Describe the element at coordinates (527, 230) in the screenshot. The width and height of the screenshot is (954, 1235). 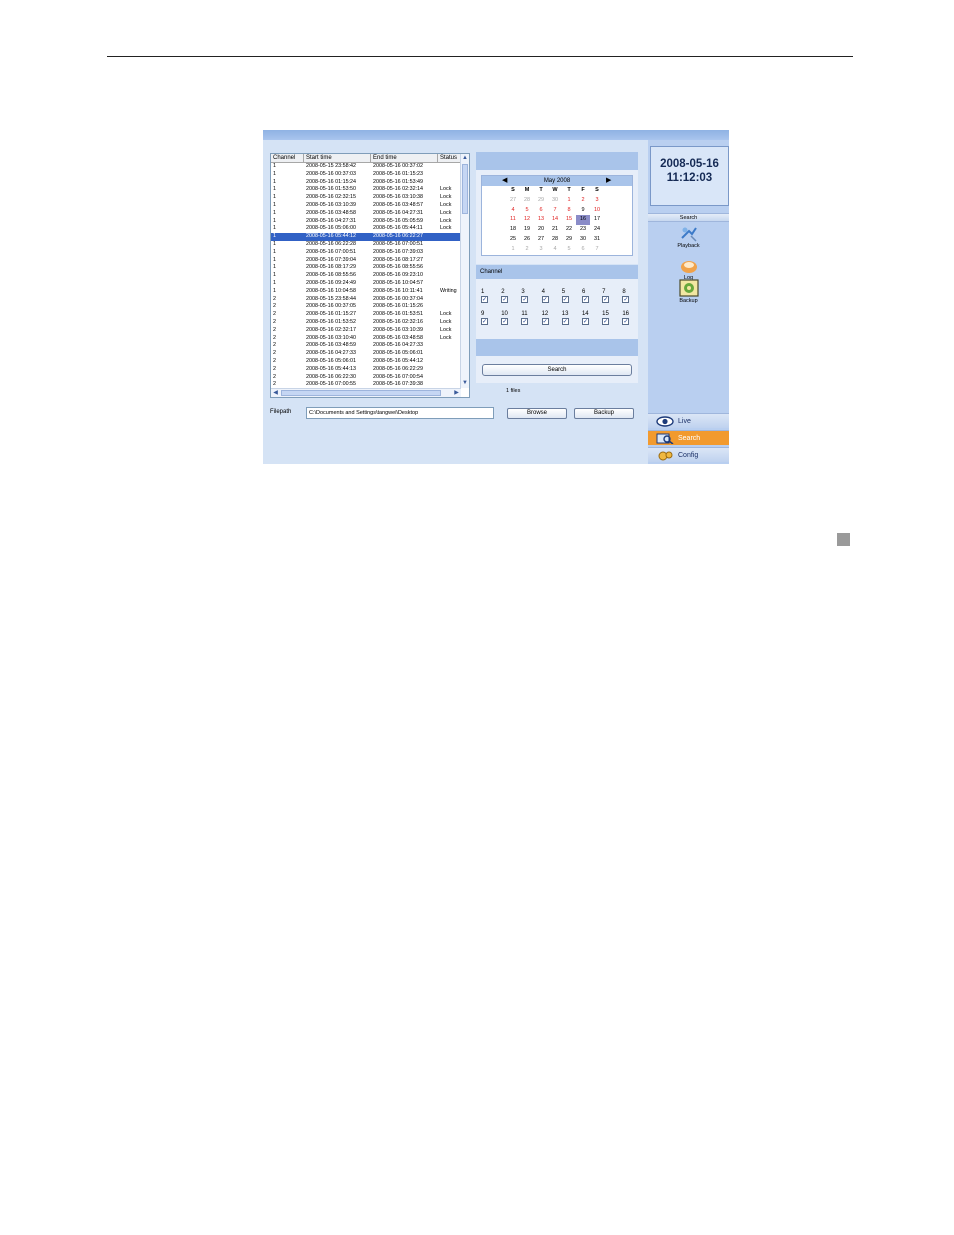
I see `calendar-day: 19` at that location.